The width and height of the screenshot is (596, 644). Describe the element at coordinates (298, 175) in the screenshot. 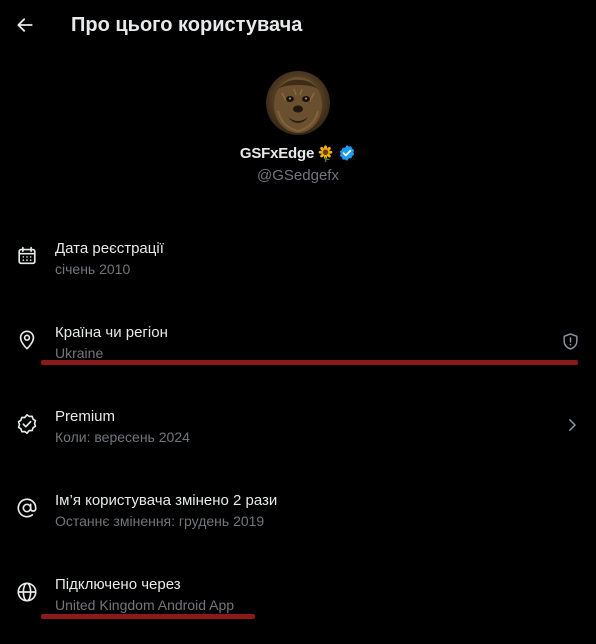

I see `username-handle: @GSedgefx` at that location.